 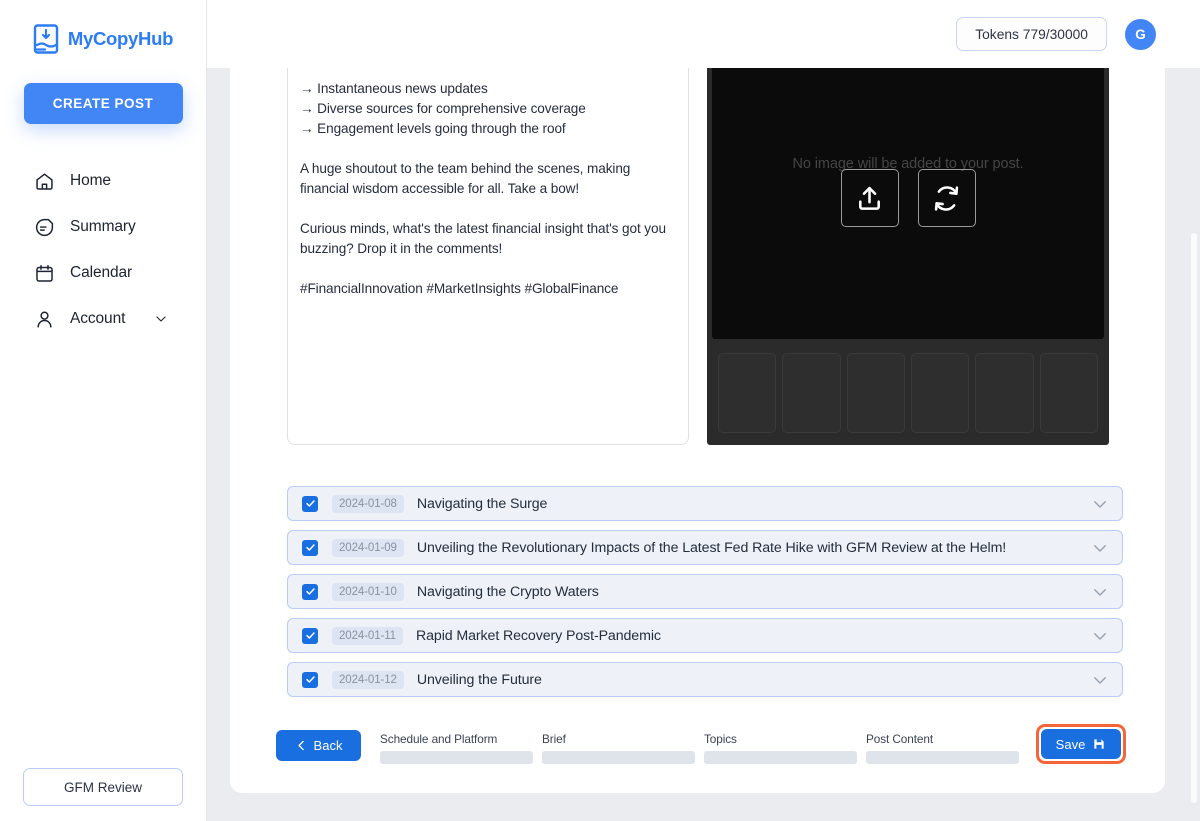 I want to click on wizard-step-schedule-and-platform: Schedule and Platform, so click(x=456, y=748).